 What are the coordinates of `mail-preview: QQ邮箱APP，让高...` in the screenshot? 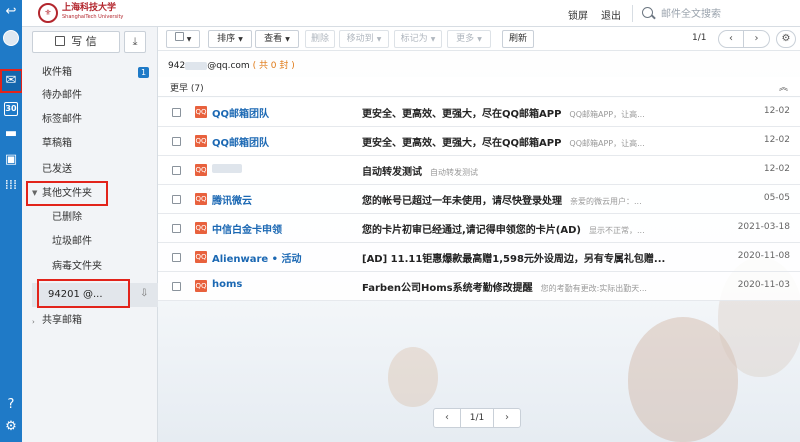 It's located at (607, 114).